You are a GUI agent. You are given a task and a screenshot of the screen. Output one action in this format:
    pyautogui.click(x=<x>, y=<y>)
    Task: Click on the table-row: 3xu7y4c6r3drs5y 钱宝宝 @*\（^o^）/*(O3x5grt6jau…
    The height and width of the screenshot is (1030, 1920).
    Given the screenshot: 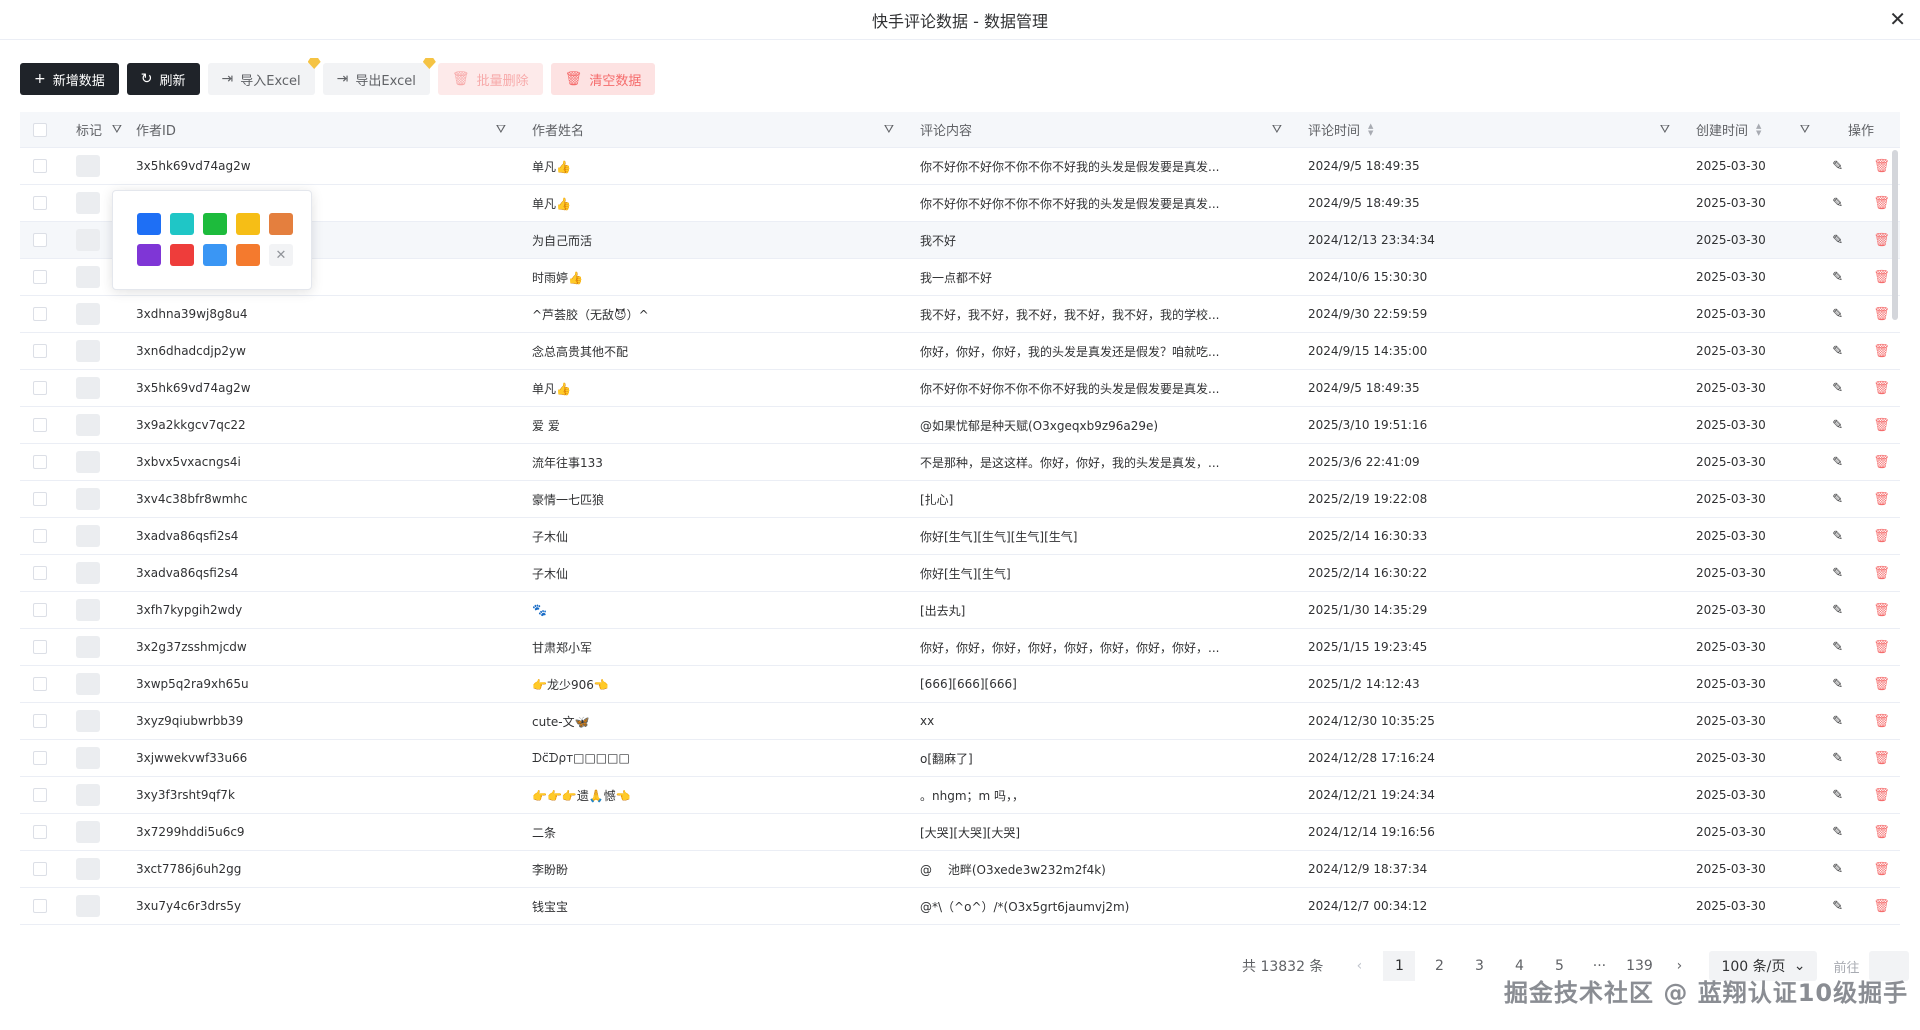 What is the action you would take?
    pyautogui.click(x=960, y=906)
    